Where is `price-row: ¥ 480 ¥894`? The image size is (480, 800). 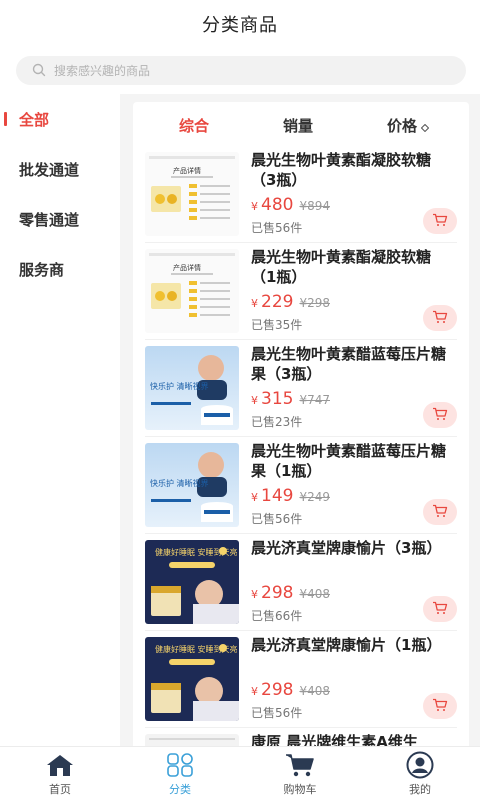
price-row: ¥ 480 ¥894 is located at coordinates (290, 205).